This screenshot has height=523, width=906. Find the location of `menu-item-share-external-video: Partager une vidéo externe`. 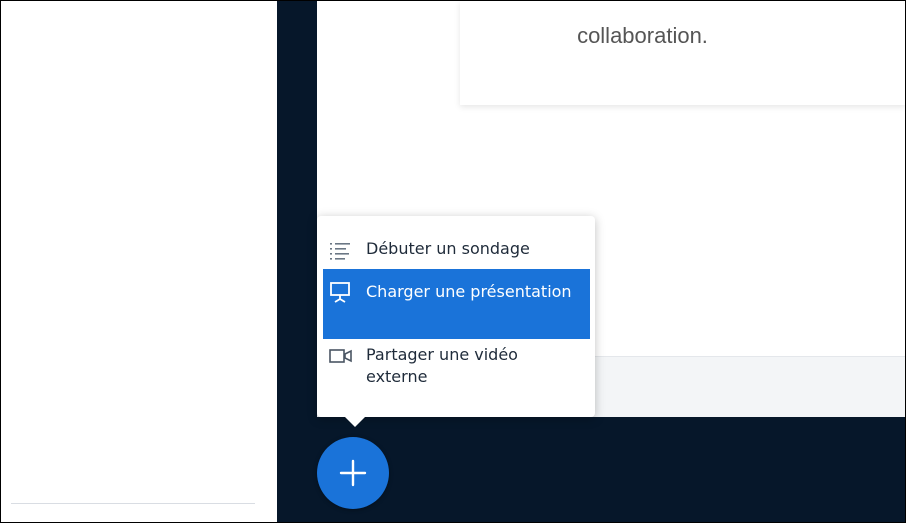

menu-item-share-external-video: Partager une vidéo externe is located at coordinates (456, 374).